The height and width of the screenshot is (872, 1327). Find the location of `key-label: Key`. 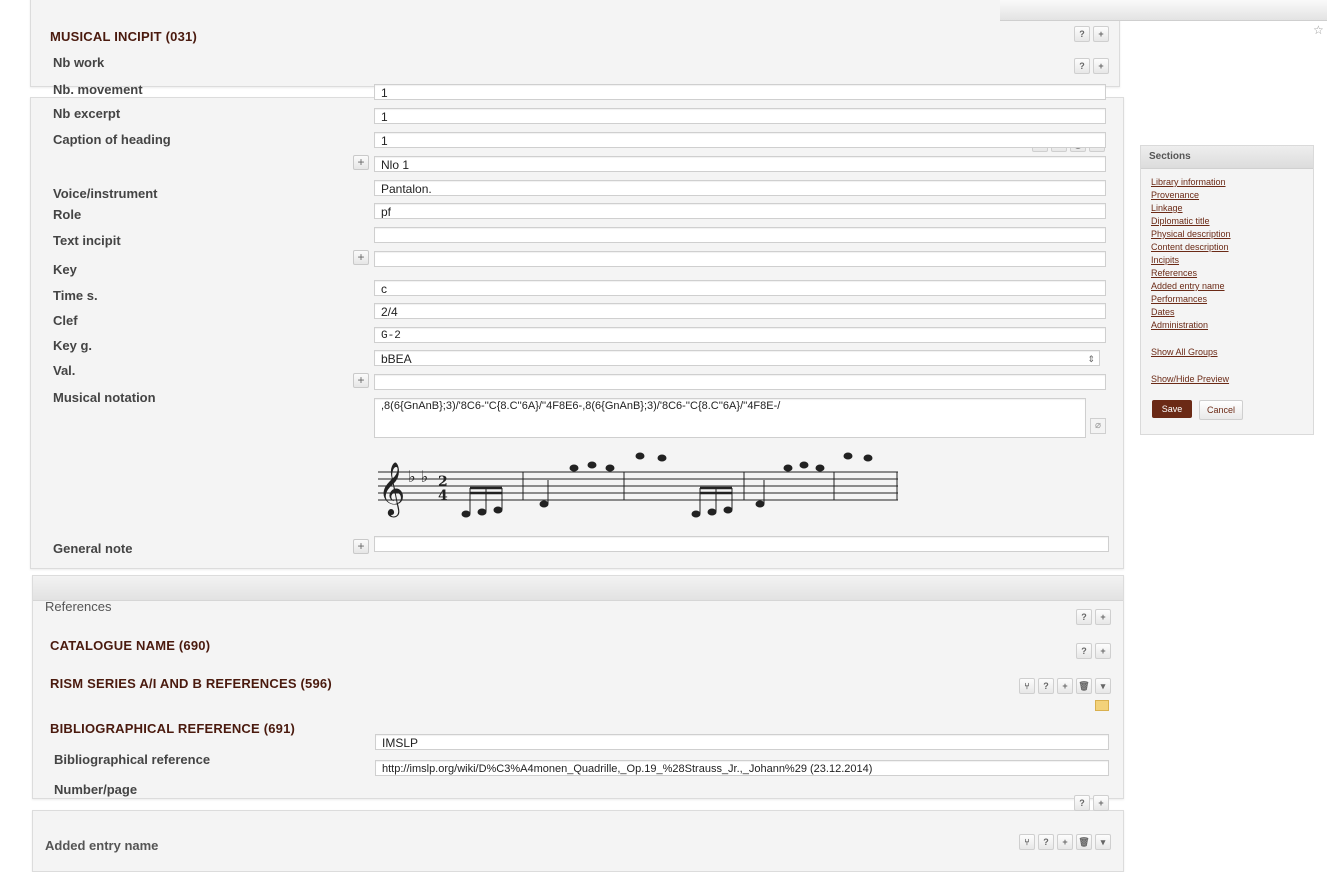

key-label: Key is located at coordinates (65, 269).